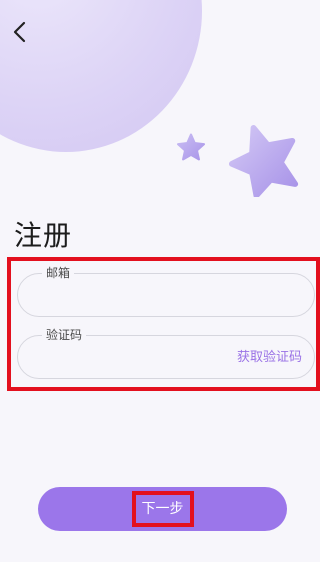 The height and width of the screenshot is (562, 320). What do you see at coordinates (131, 358) in the screenshot?
I see `verification-code-input` at bounding box center [131, 358].